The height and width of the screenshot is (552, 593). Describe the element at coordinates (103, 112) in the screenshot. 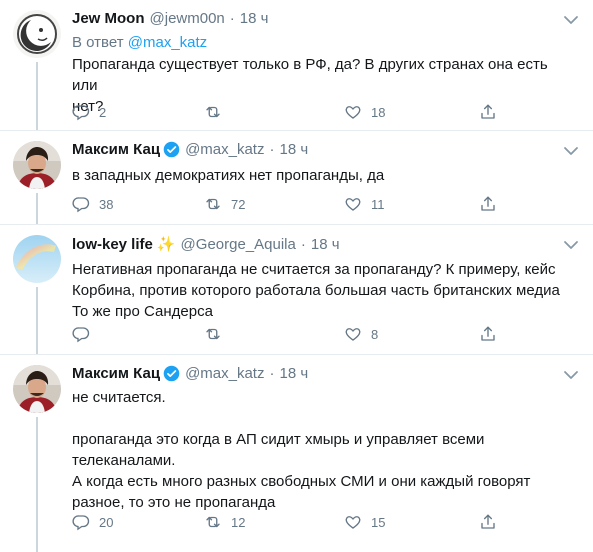

I see `reply-count: 2` at that location.